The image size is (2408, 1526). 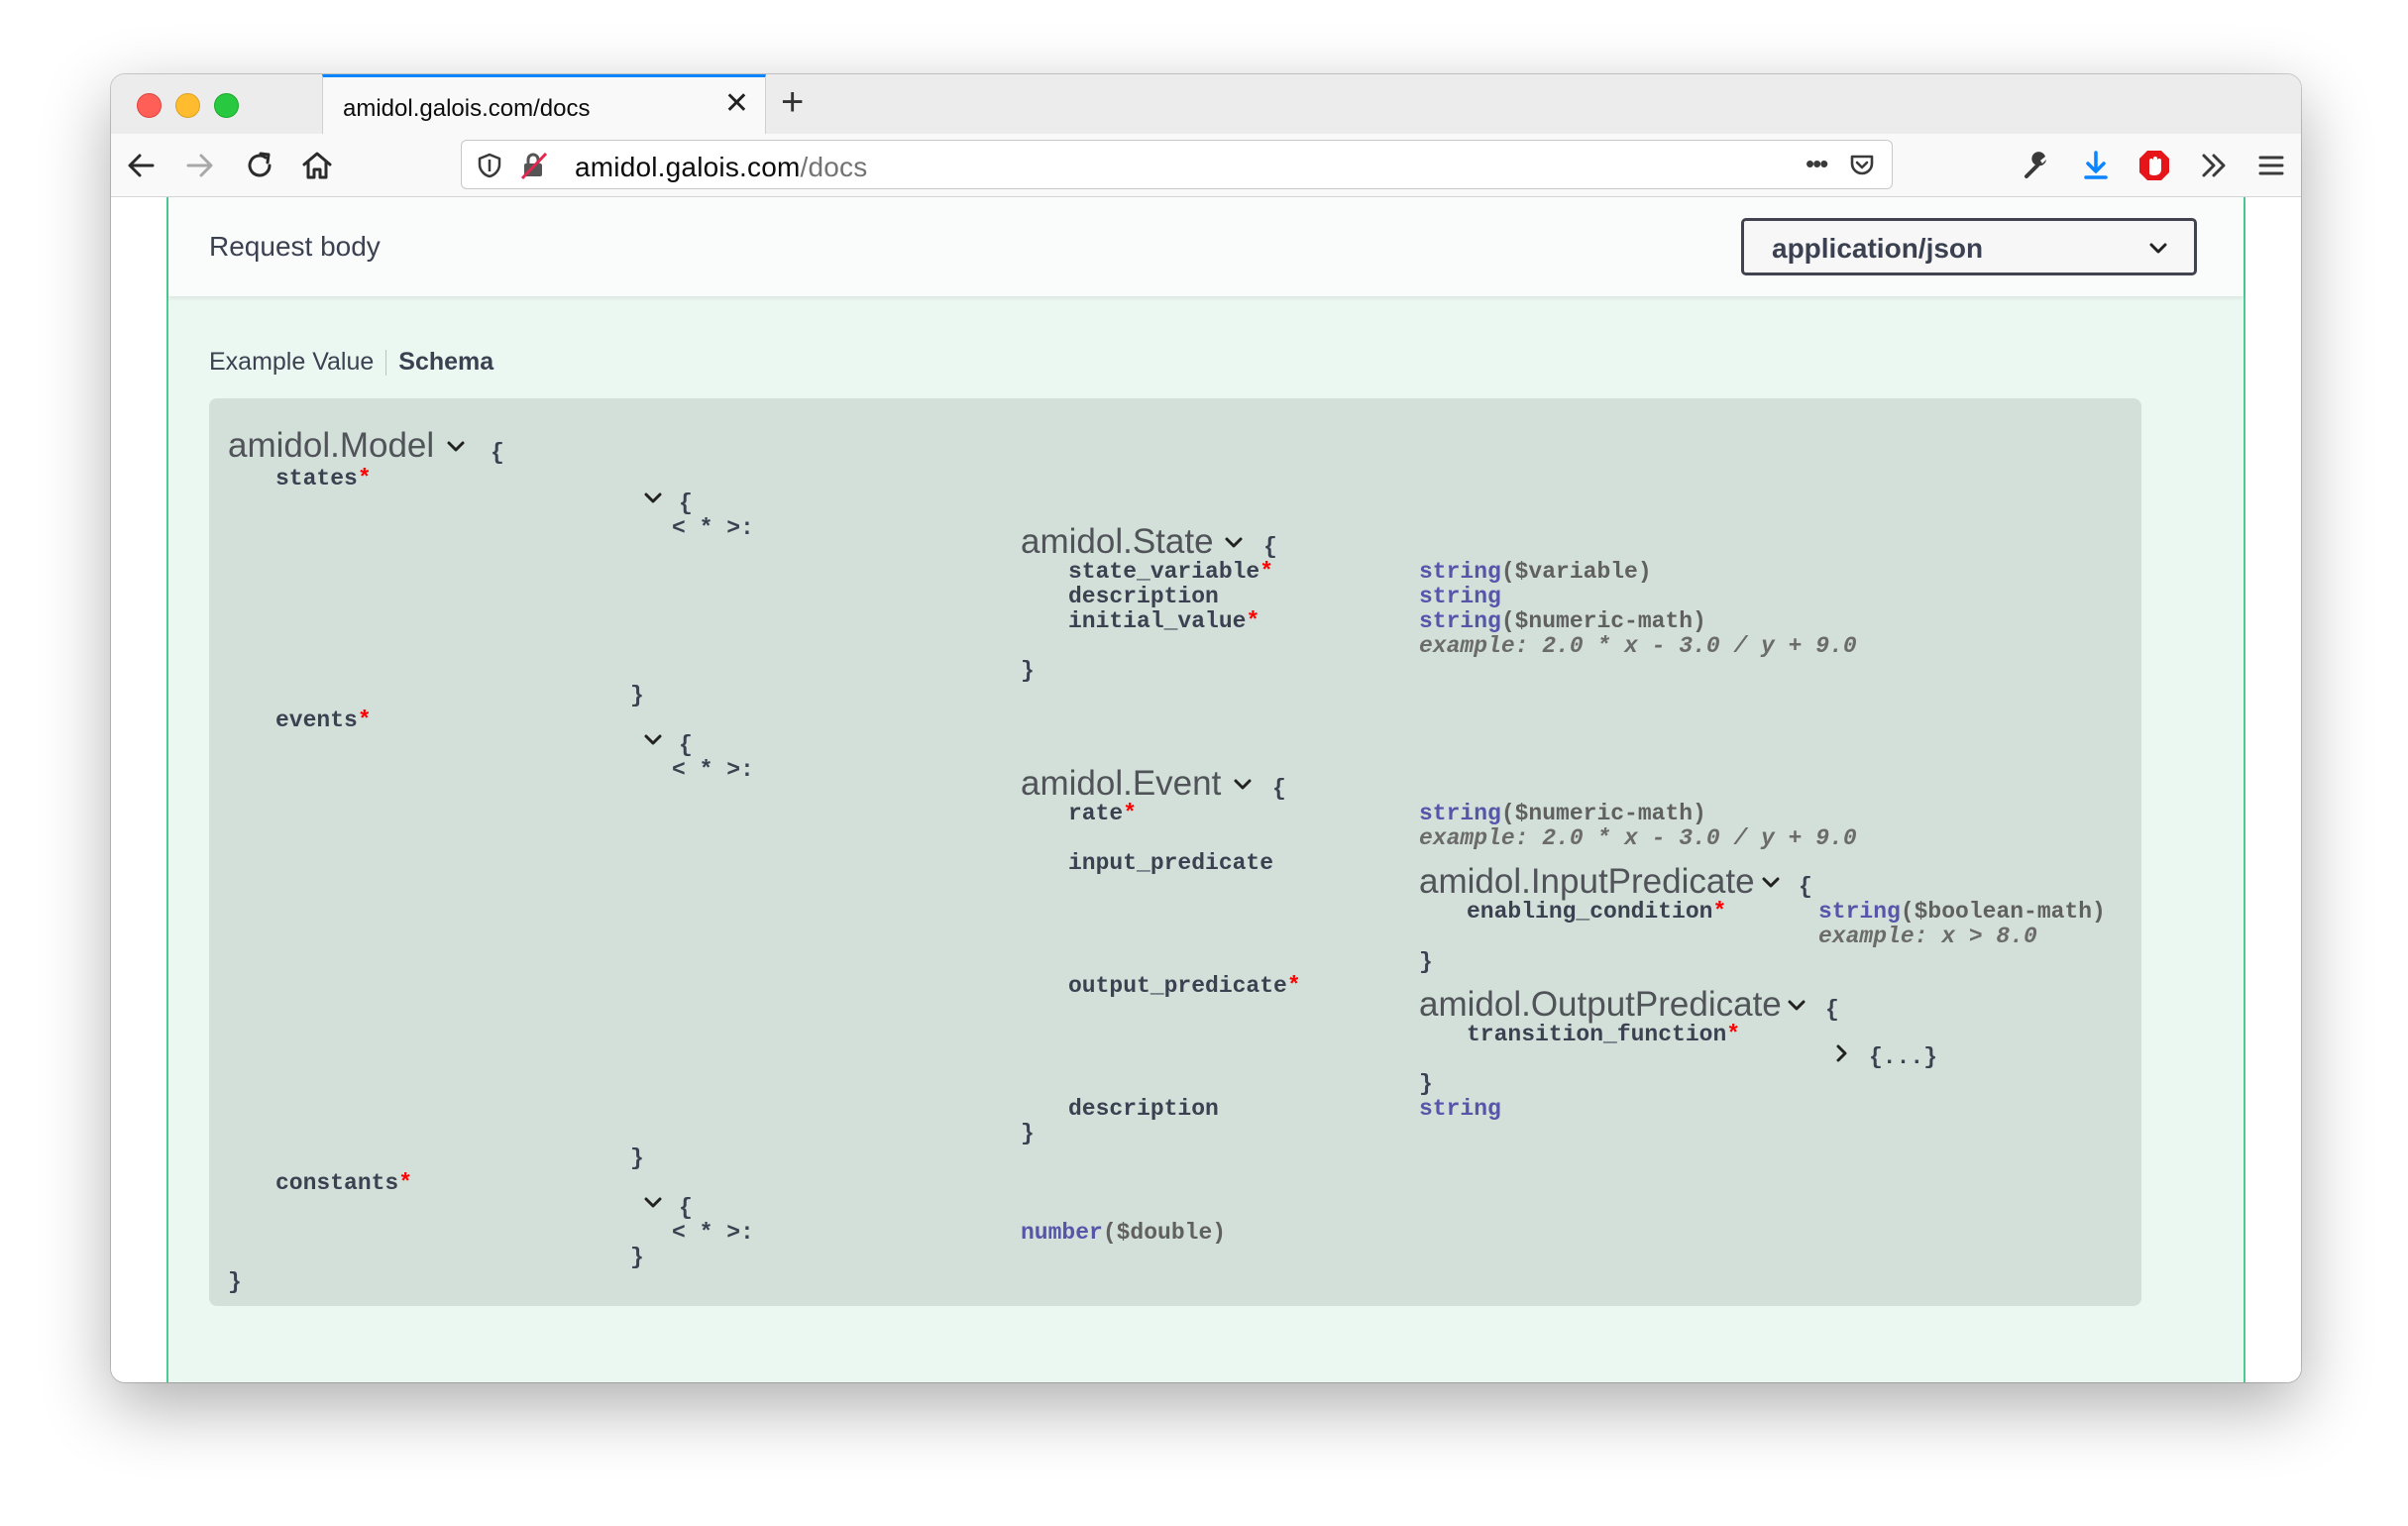 What do you see at coordinates (1164, 572) in the screenshot?
I see `property-name: state_variable` at bounding box center [1164, 572].